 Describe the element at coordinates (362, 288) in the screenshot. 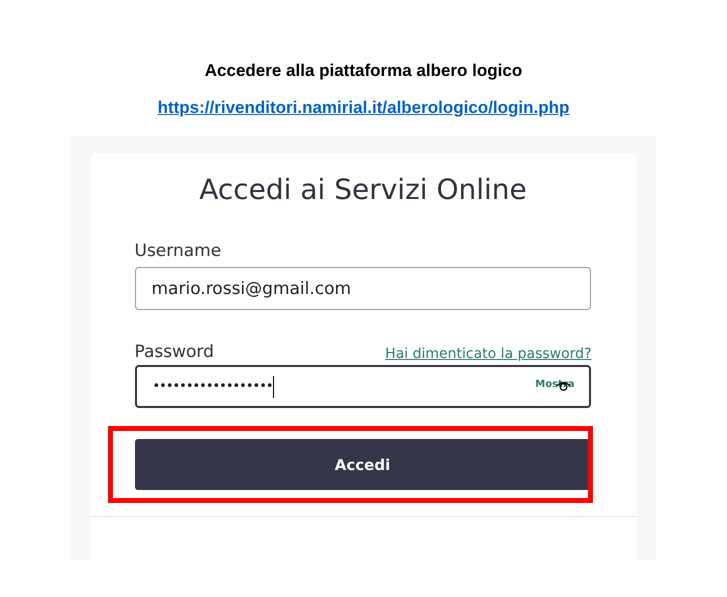

I see `username-field: mario.rossi@gmail.com` at that location.